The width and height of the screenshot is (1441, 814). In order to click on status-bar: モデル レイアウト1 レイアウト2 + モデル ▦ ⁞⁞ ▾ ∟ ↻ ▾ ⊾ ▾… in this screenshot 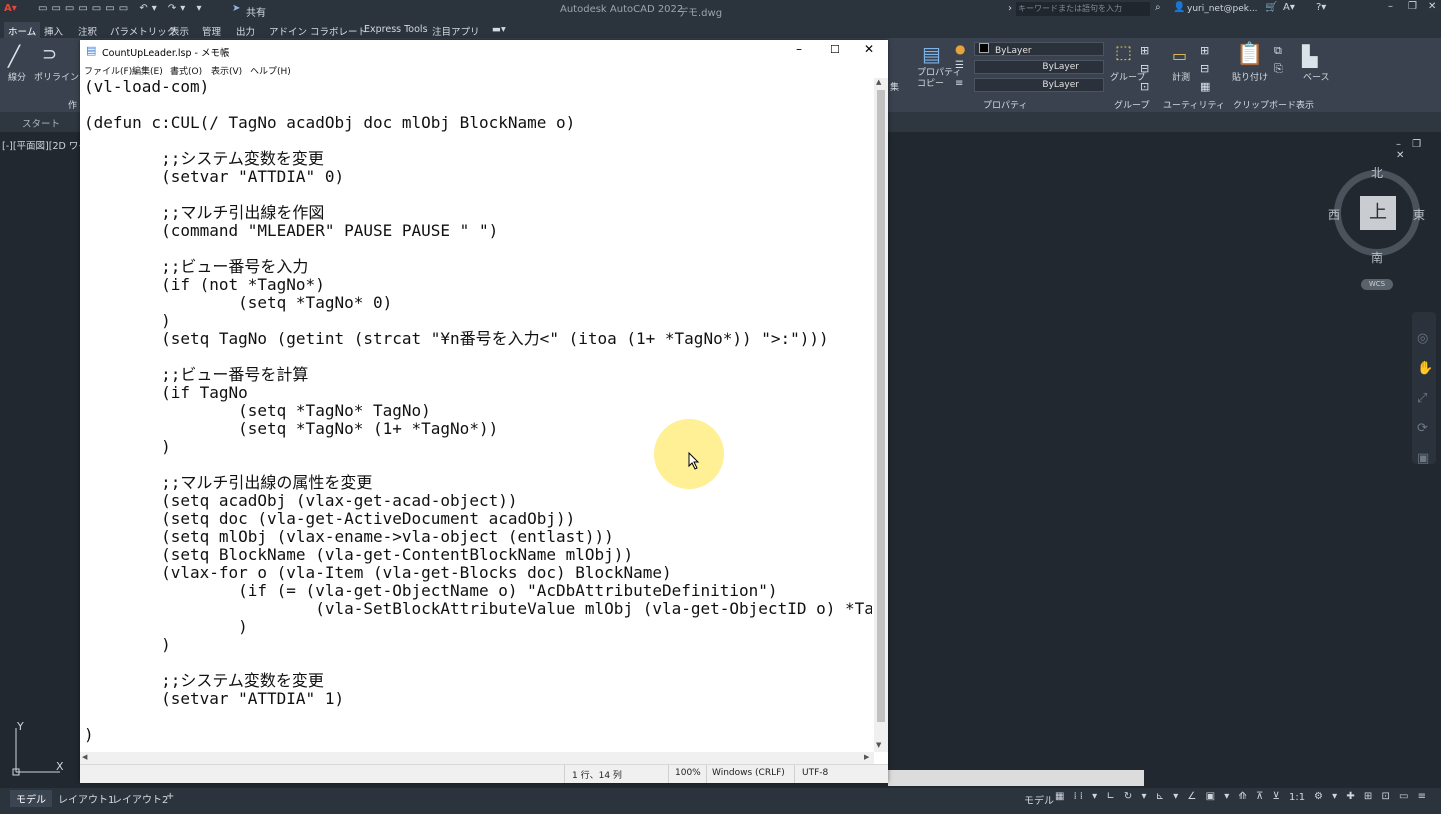, I will do `click(720, 801)`.